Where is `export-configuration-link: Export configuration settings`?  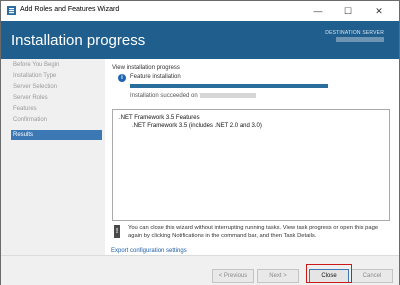 export-configuration-link: Export configuration settings is located at coordinates (149, 251).